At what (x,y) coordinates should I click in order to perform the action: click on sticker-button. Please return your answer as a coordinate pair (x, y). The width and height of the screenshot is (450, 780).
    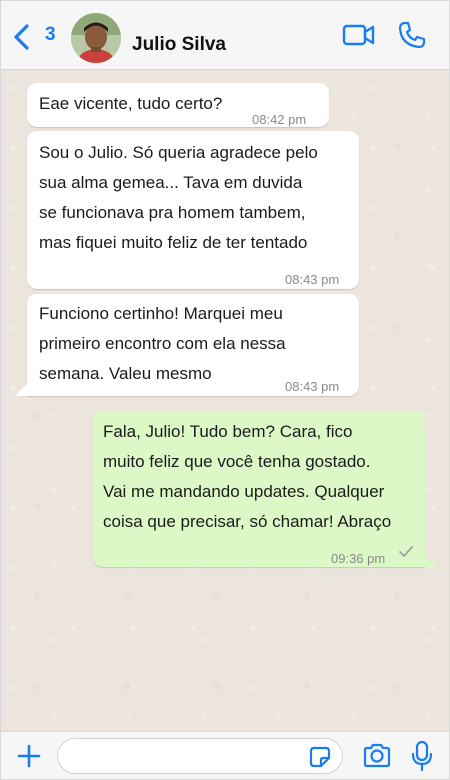
    Looking at the image, I should click on (320, 757).